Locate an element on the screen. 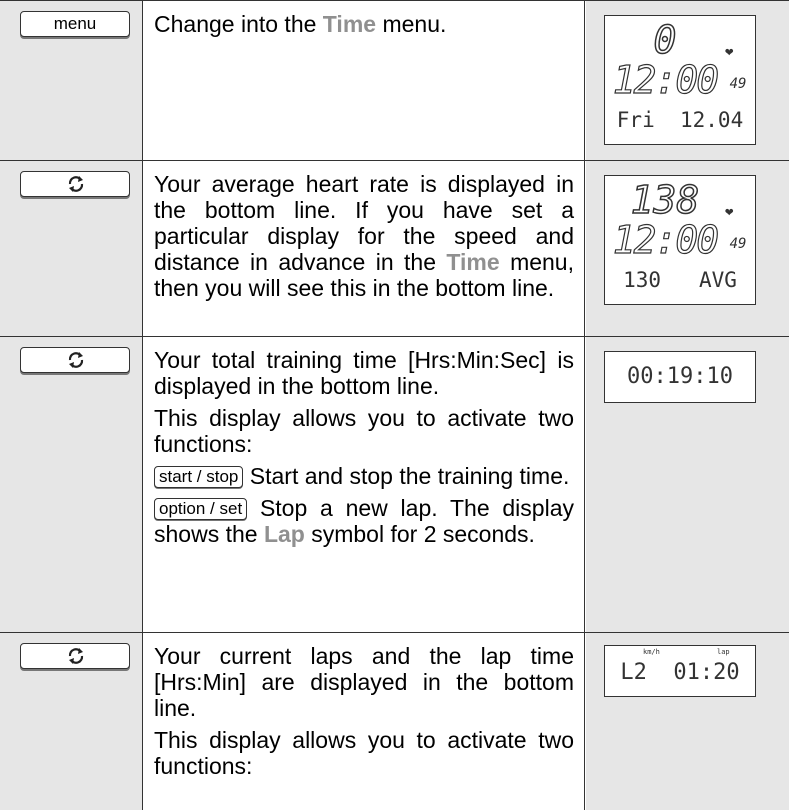  lcd-bottom-value: Fri 12.04 is located at coordinates (680, 120).